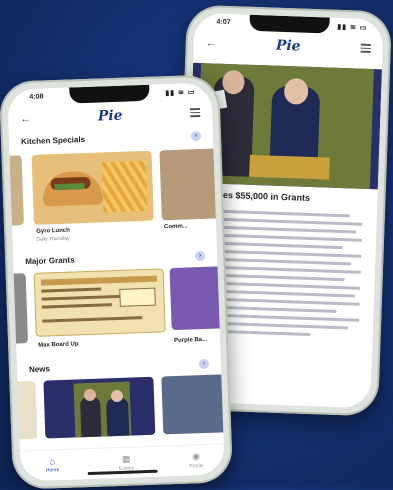 This screenshot has height=490, width=393. What do you see at coordinates (53, 140) in the screenshot?
I see `section-title: Kitchen Specials` at bounding box center [53, 140].